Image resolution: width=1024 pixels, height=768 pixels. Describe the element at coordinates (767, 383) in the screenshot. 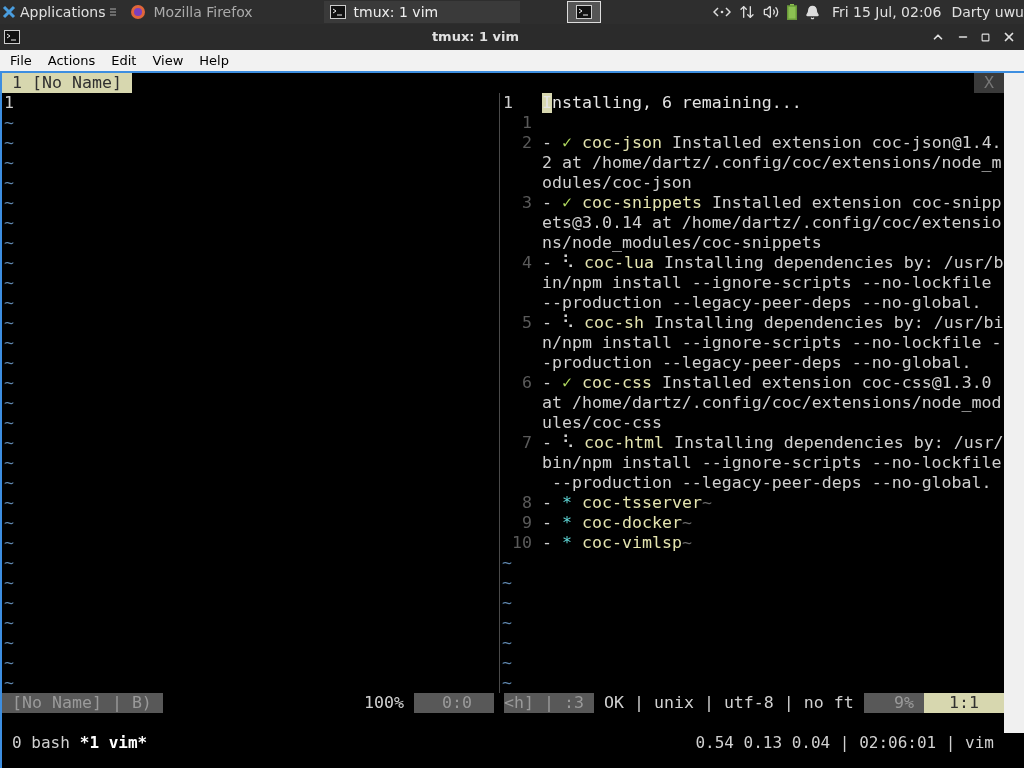

I see `code-line: - ✓ coc-css Installed extension coc-css@1.3.0` at that location.